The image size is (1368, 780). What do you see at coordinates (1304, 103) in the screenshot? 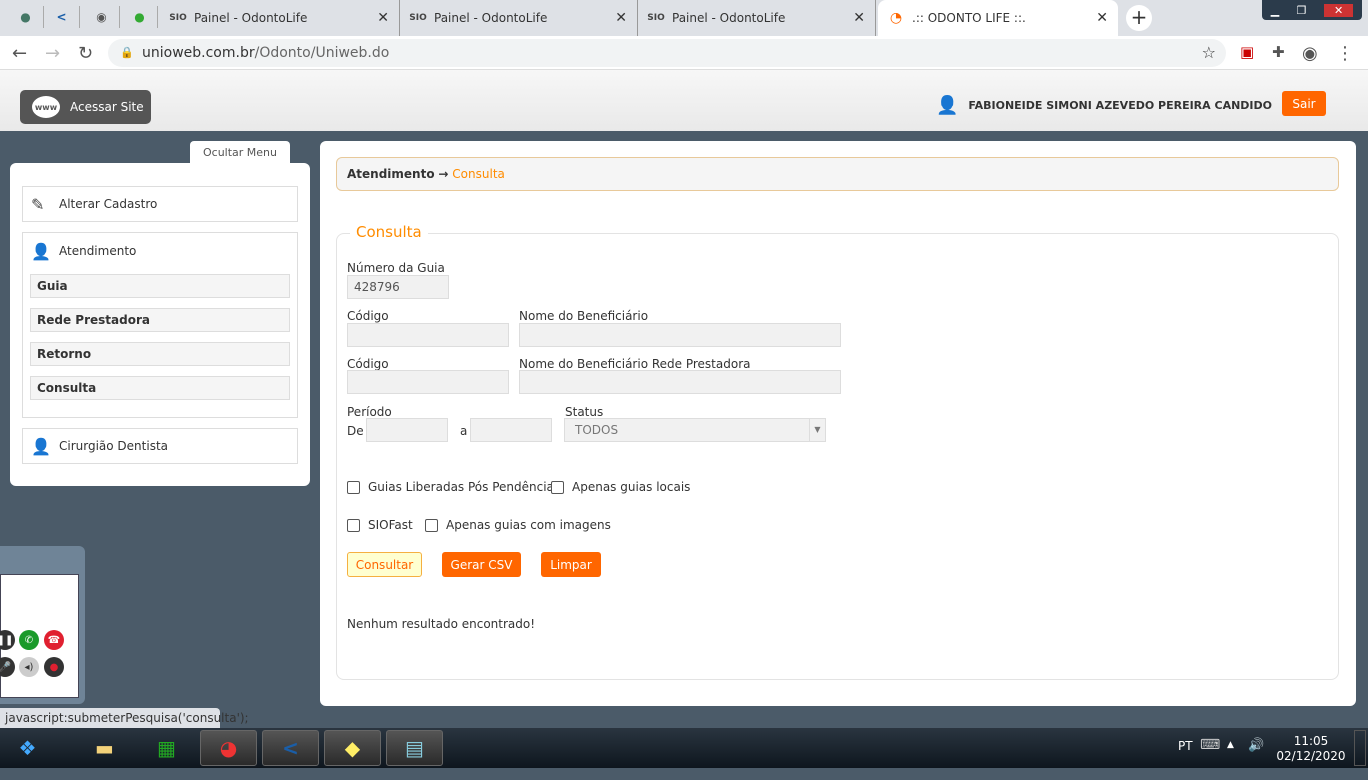
I see `logout-button: Sair` at bounding box center [1304, 103].